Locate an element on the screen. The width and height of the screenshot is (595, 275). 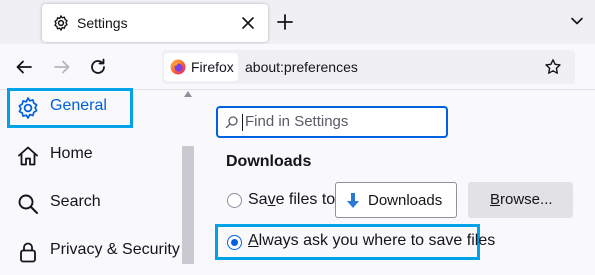
text-caret is located at coordinates (242, 122).